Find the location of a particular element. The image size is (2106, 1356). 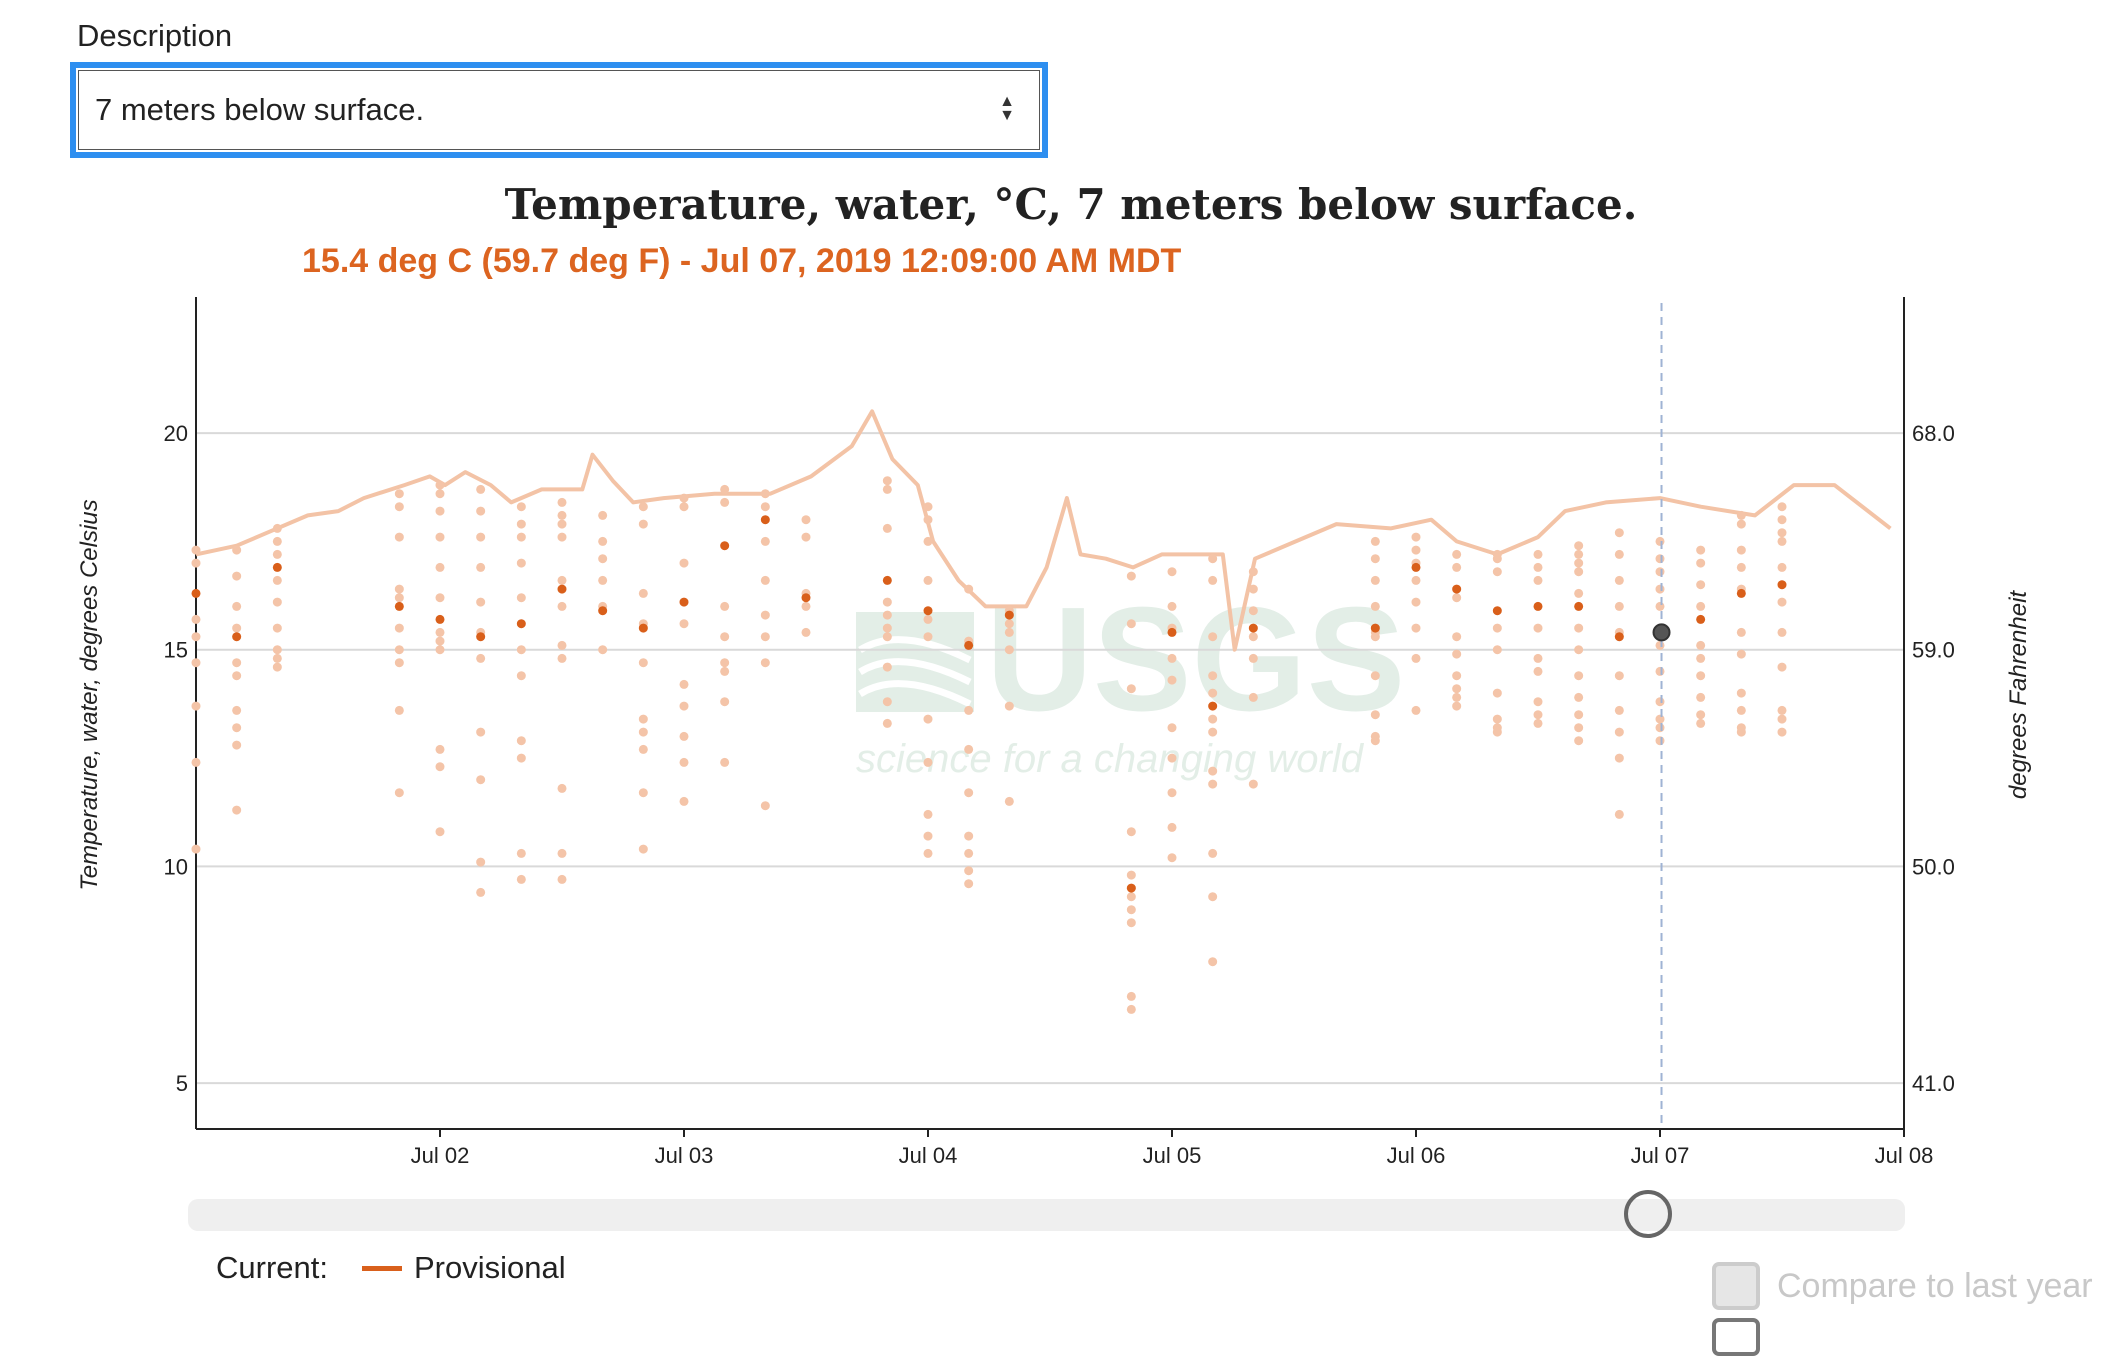

compare-last-year-label: Compare to last year is located at coordinates (1935, 1285).